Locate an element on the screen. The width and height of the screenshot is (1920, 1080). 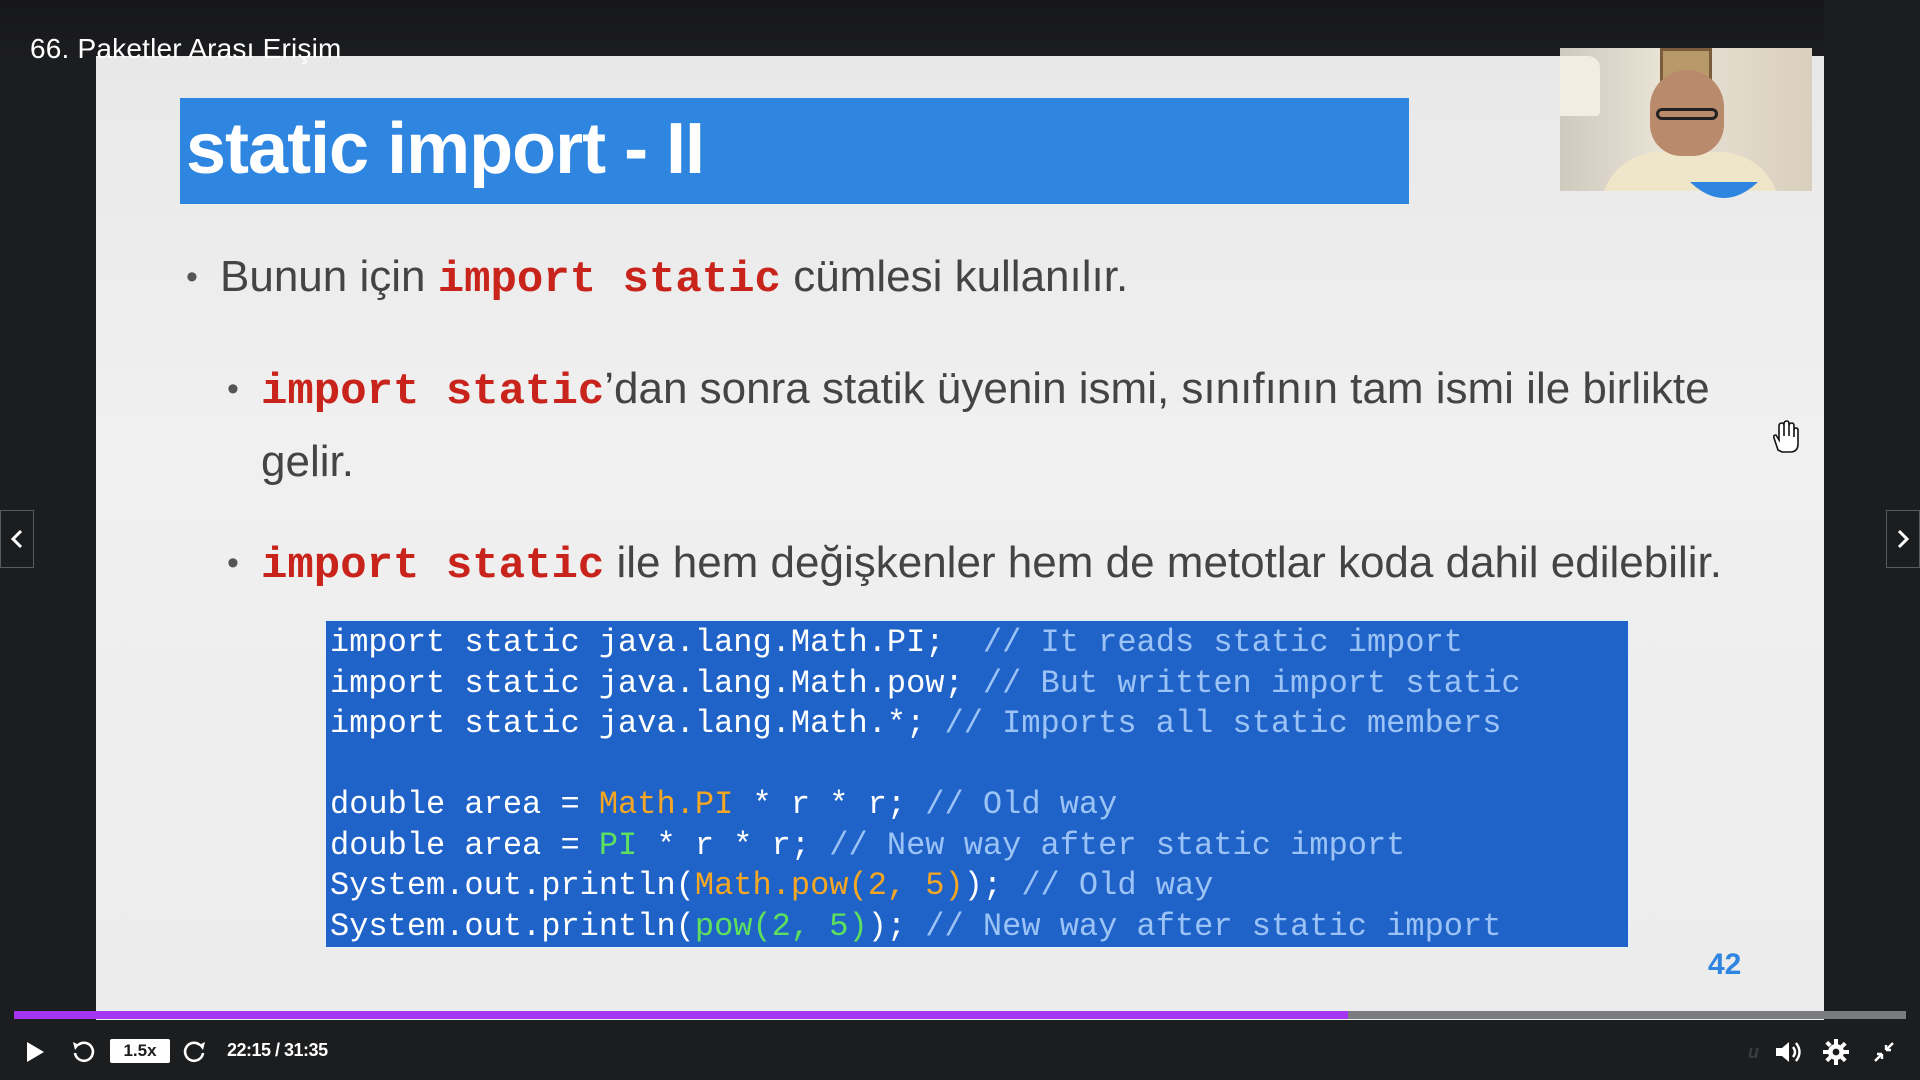
brand-watermark: u is located at coordinates (1753, 1052).